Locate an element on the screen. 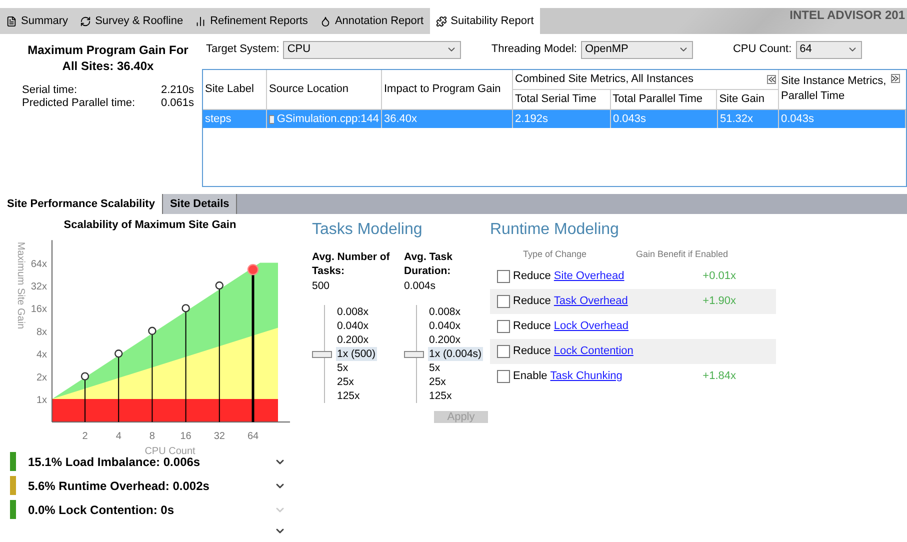  x-tick-label: 32 is located at coordinates (219, 436).